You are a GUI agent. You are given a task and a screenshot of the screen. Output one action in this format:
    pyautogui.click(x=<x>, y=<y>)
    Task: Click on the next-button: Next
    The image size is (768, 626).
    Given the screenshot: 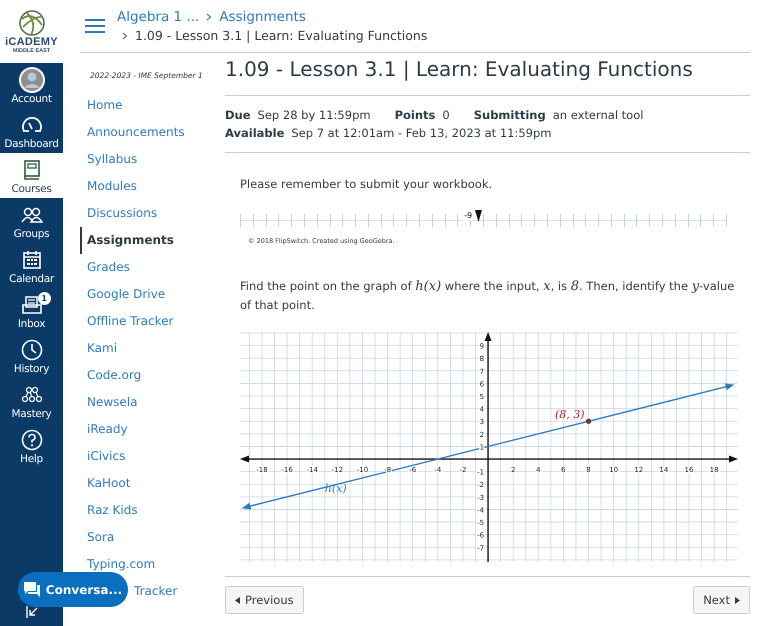 What is the action you would take?
    pyautogui.click(x=721, y=600)
    